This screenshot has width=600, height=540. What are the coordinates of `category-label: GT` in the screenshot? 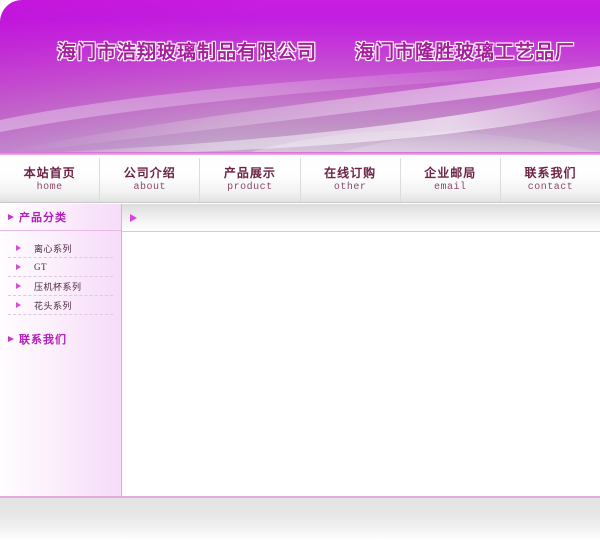 It's located at (40, 267).